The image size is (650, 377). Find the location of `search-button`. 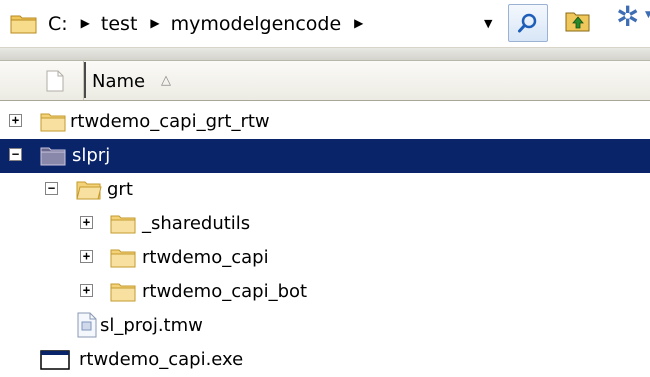

search-button is located at coordinates (528, 23).